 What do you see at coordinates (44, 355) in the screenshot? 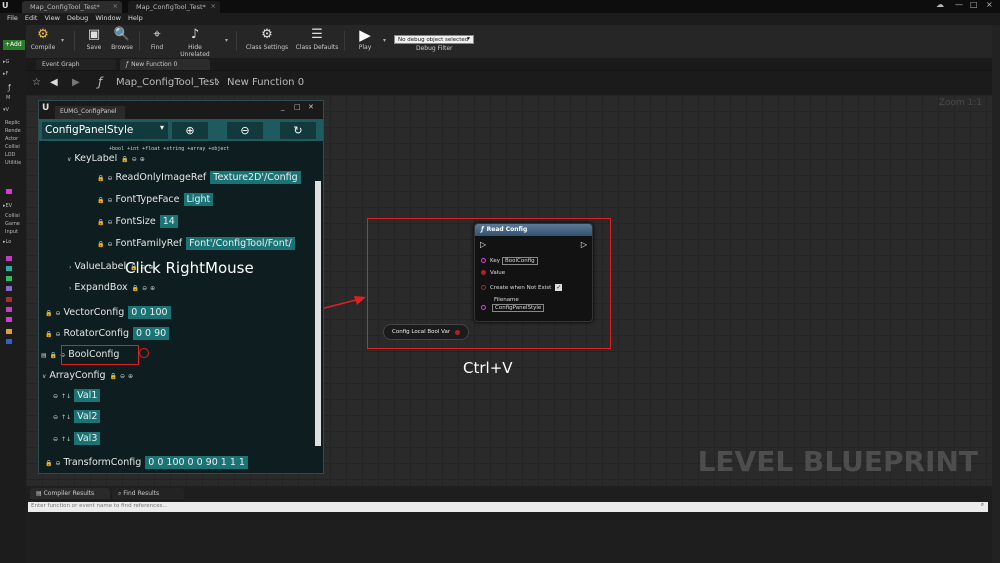
I see `context-menu-icon: ▤` at bounding box center [44, 355].